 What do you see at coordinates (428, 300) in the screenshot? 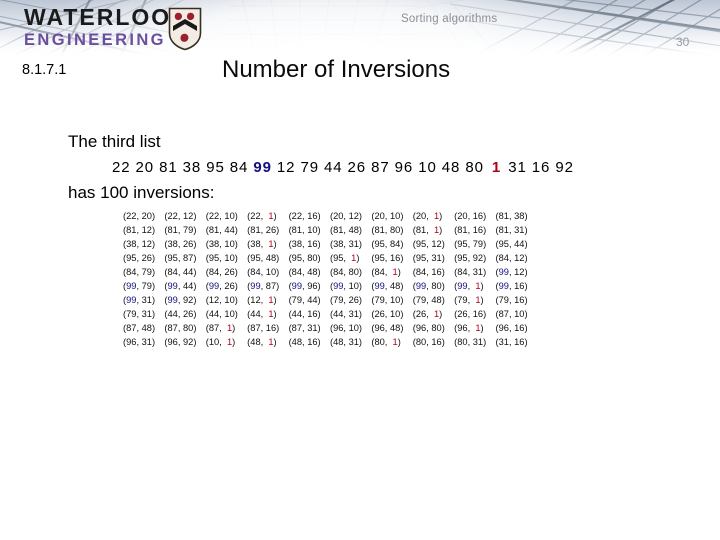
I see `inversion-pair: (79, 48)` at bounding box center [428, 300].